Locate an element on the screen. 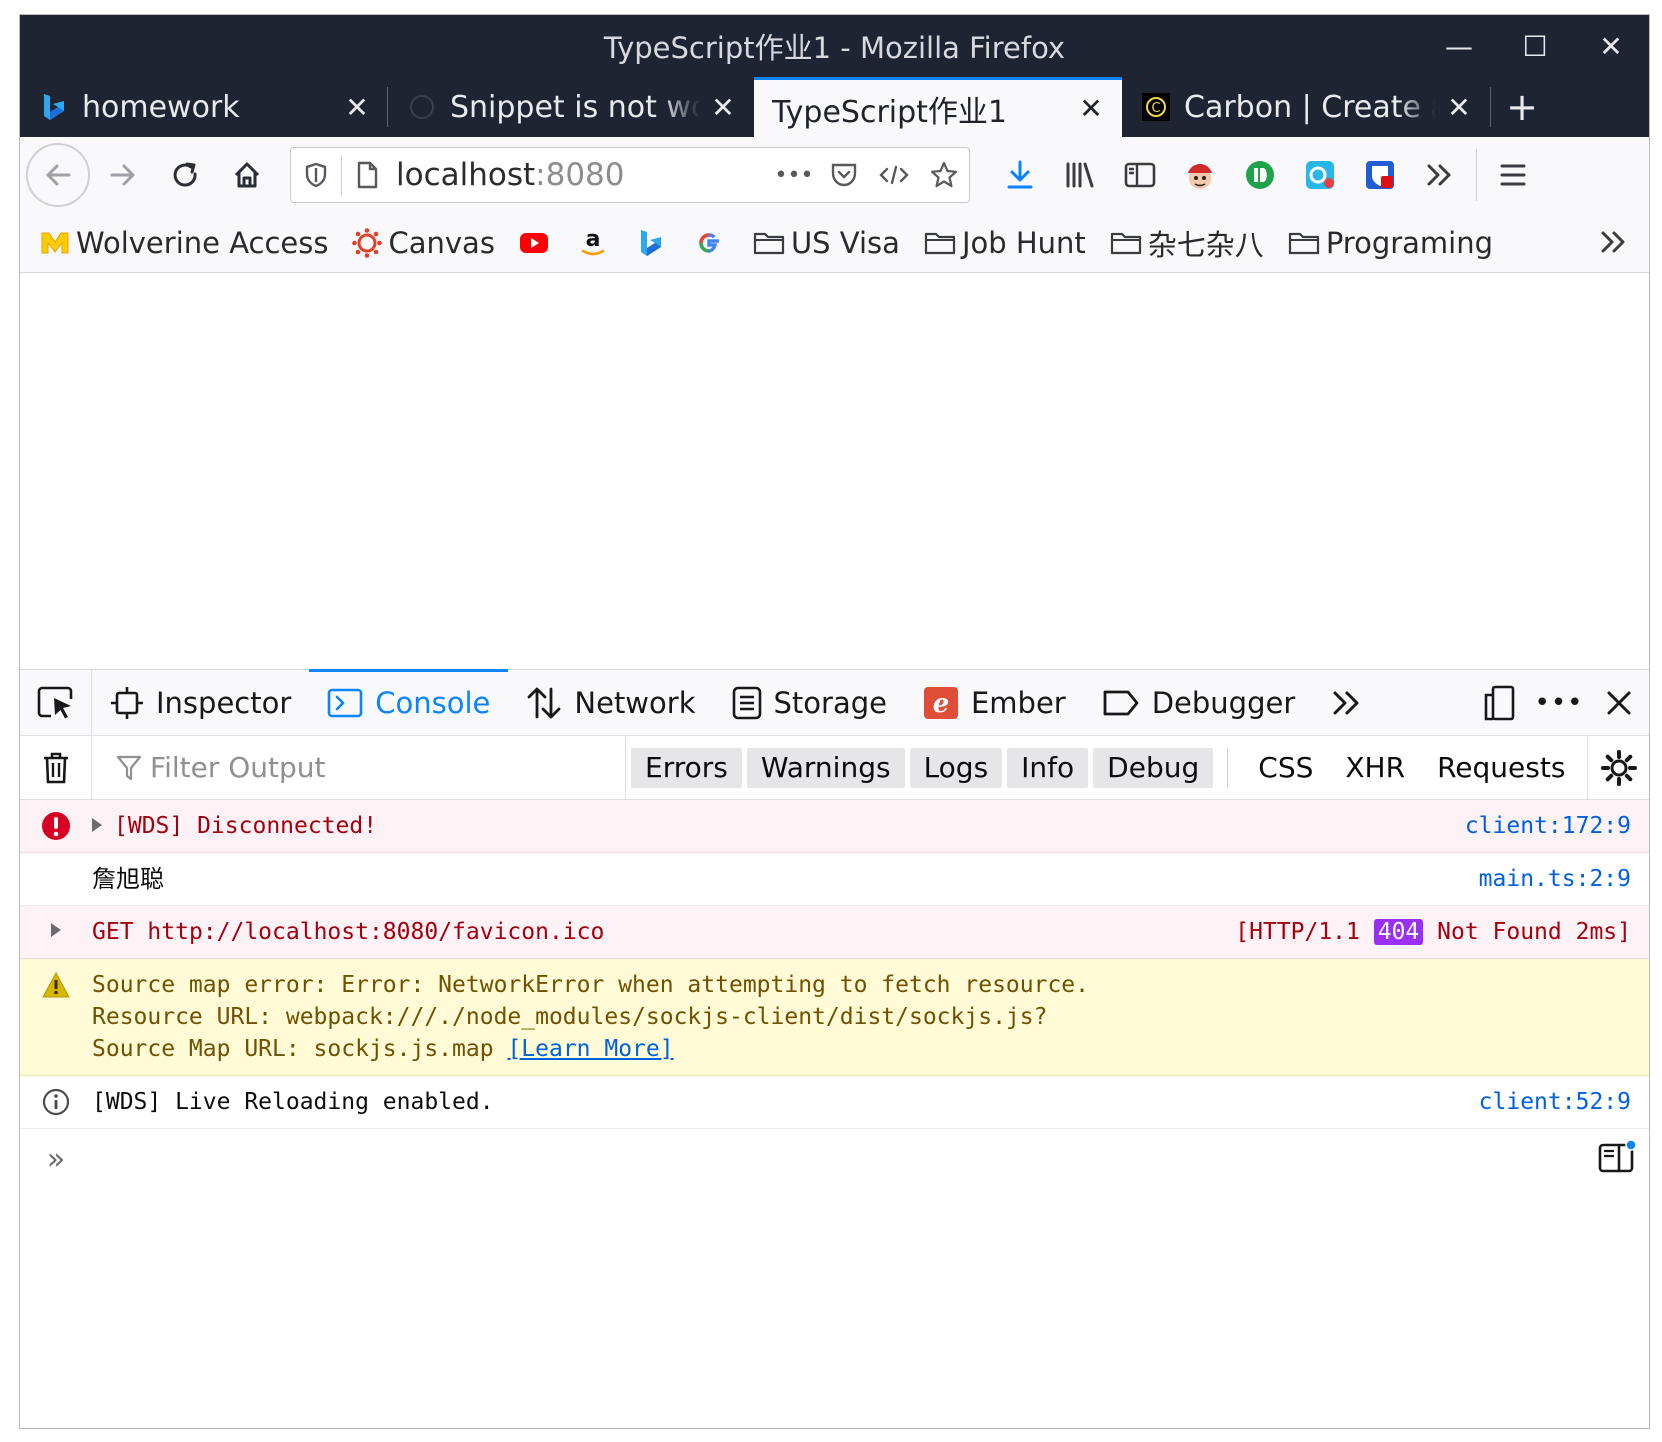 The width and height of the screenshot is (1662, 1442). sidebar-icon is located at coordinates (1140, 175).